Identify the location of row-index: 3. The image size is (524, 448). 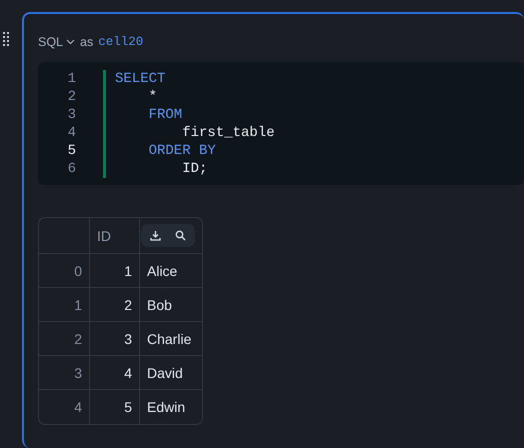
(64, 373).